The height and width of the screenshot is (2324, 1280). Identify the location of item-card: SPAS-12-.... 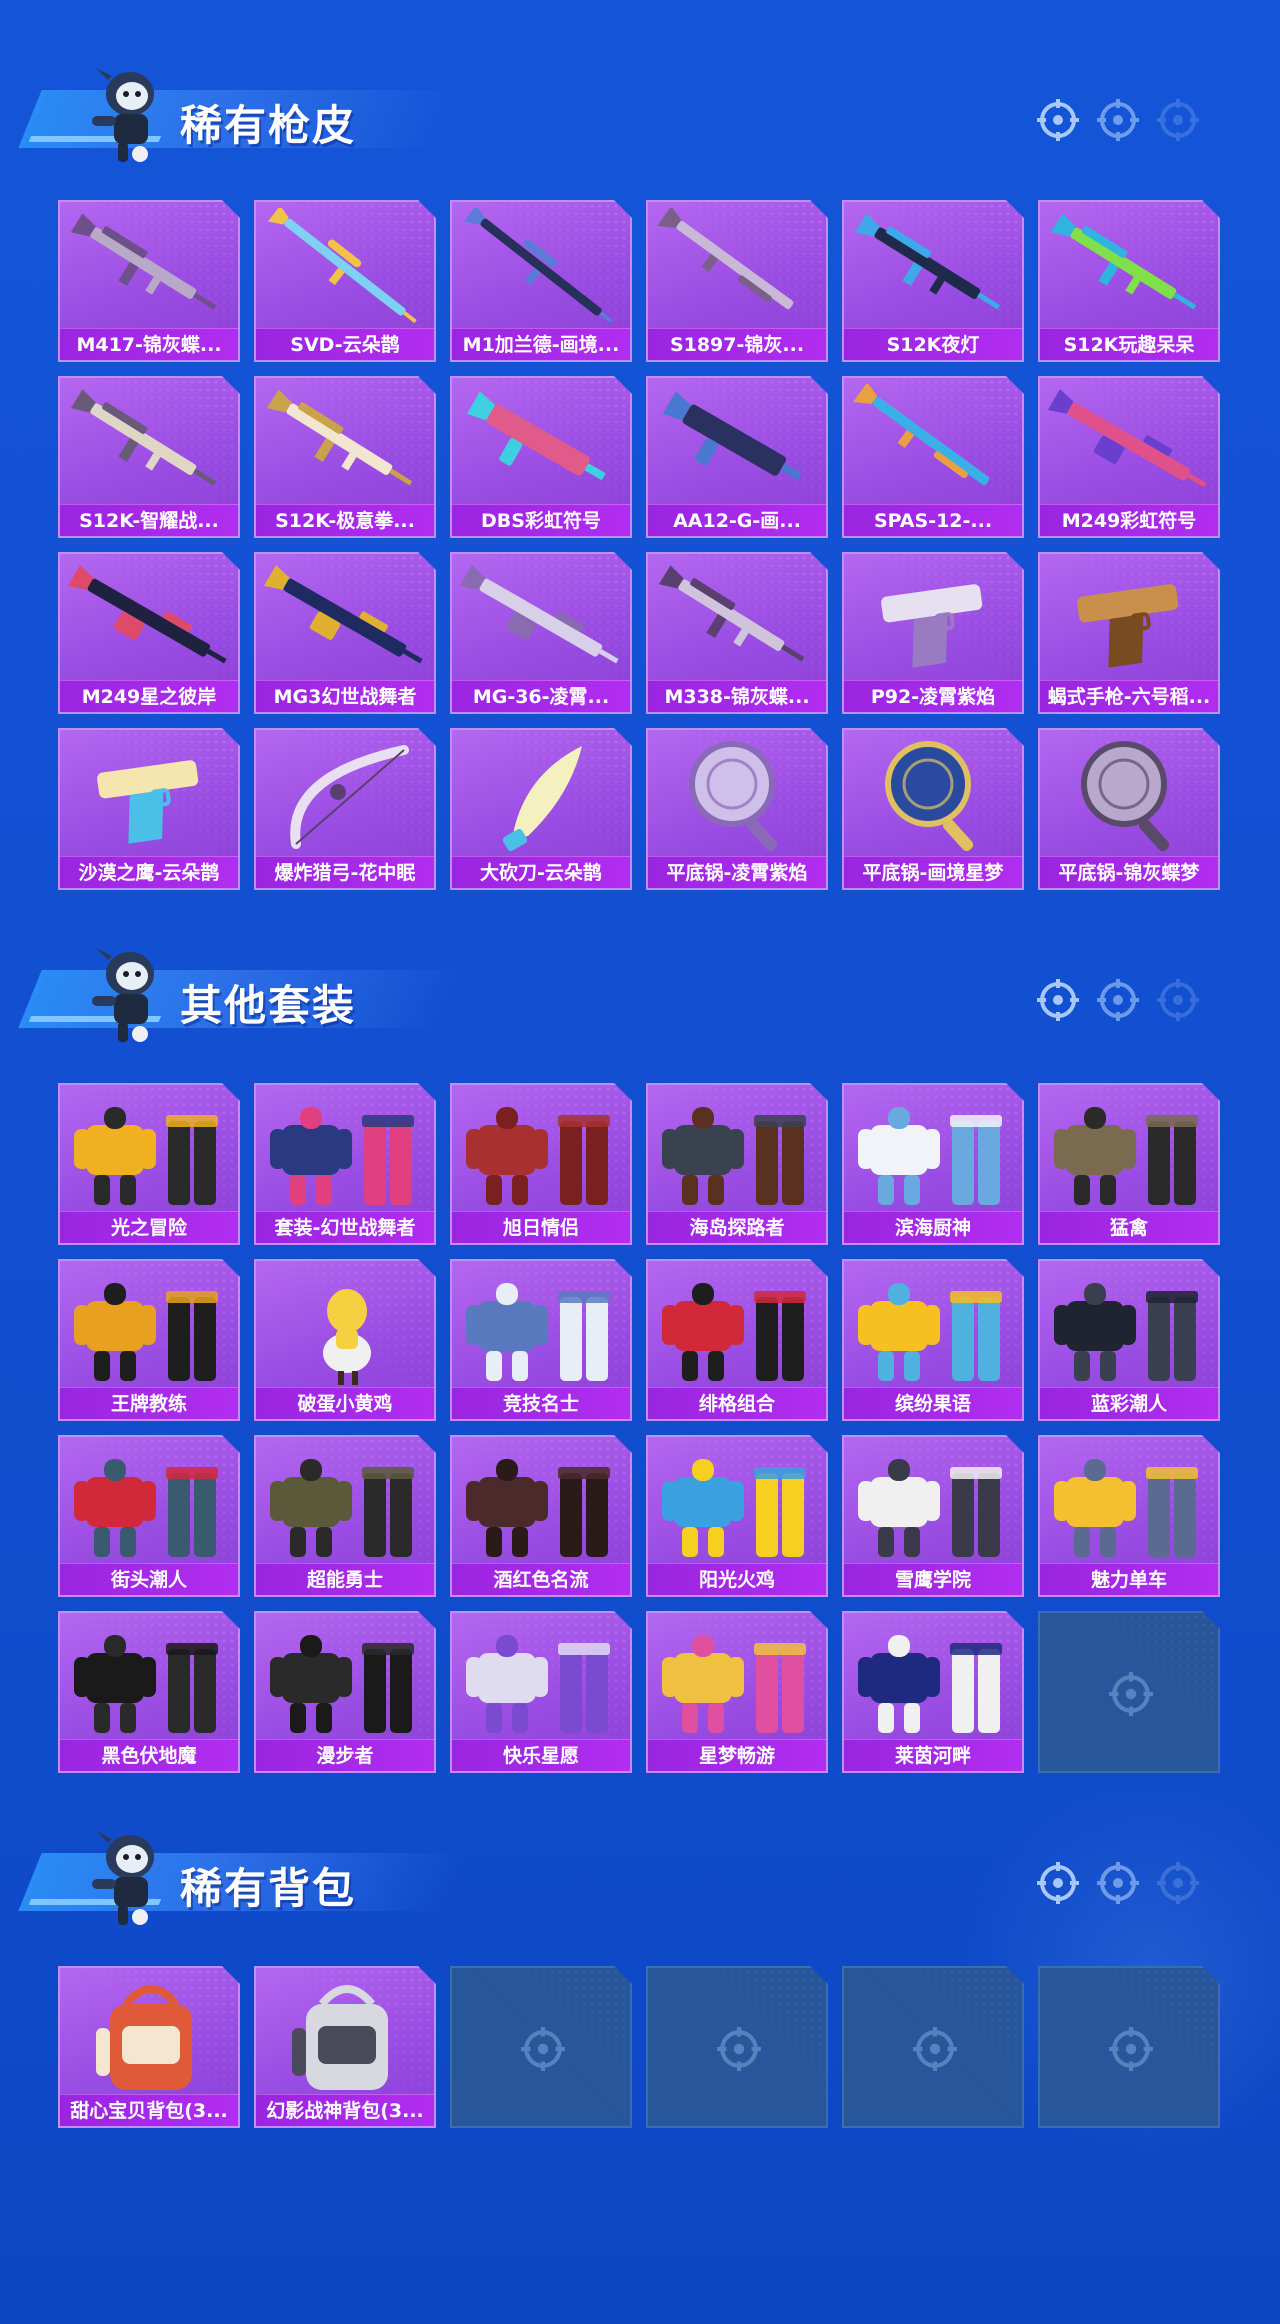
(933, 457).